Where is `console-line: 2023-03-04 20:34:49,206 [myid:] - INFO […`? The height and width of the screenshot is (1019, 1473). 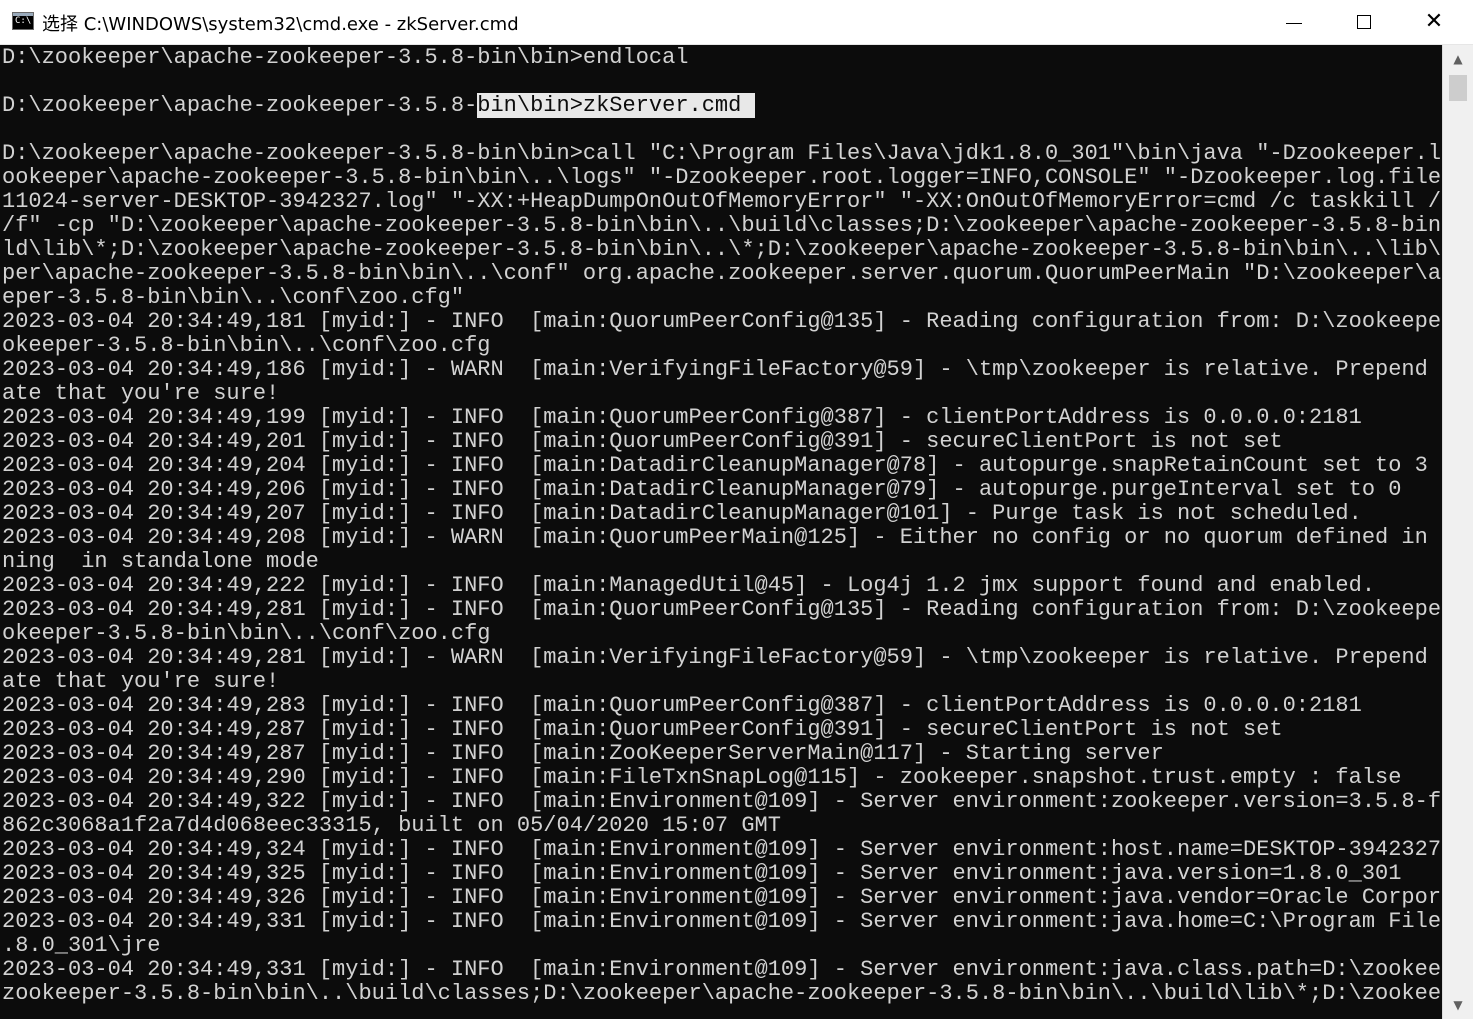 console-line: 2023-03-04 20:34:49,206 [myid:] - INFO [… is located at coordinates (702, 489).